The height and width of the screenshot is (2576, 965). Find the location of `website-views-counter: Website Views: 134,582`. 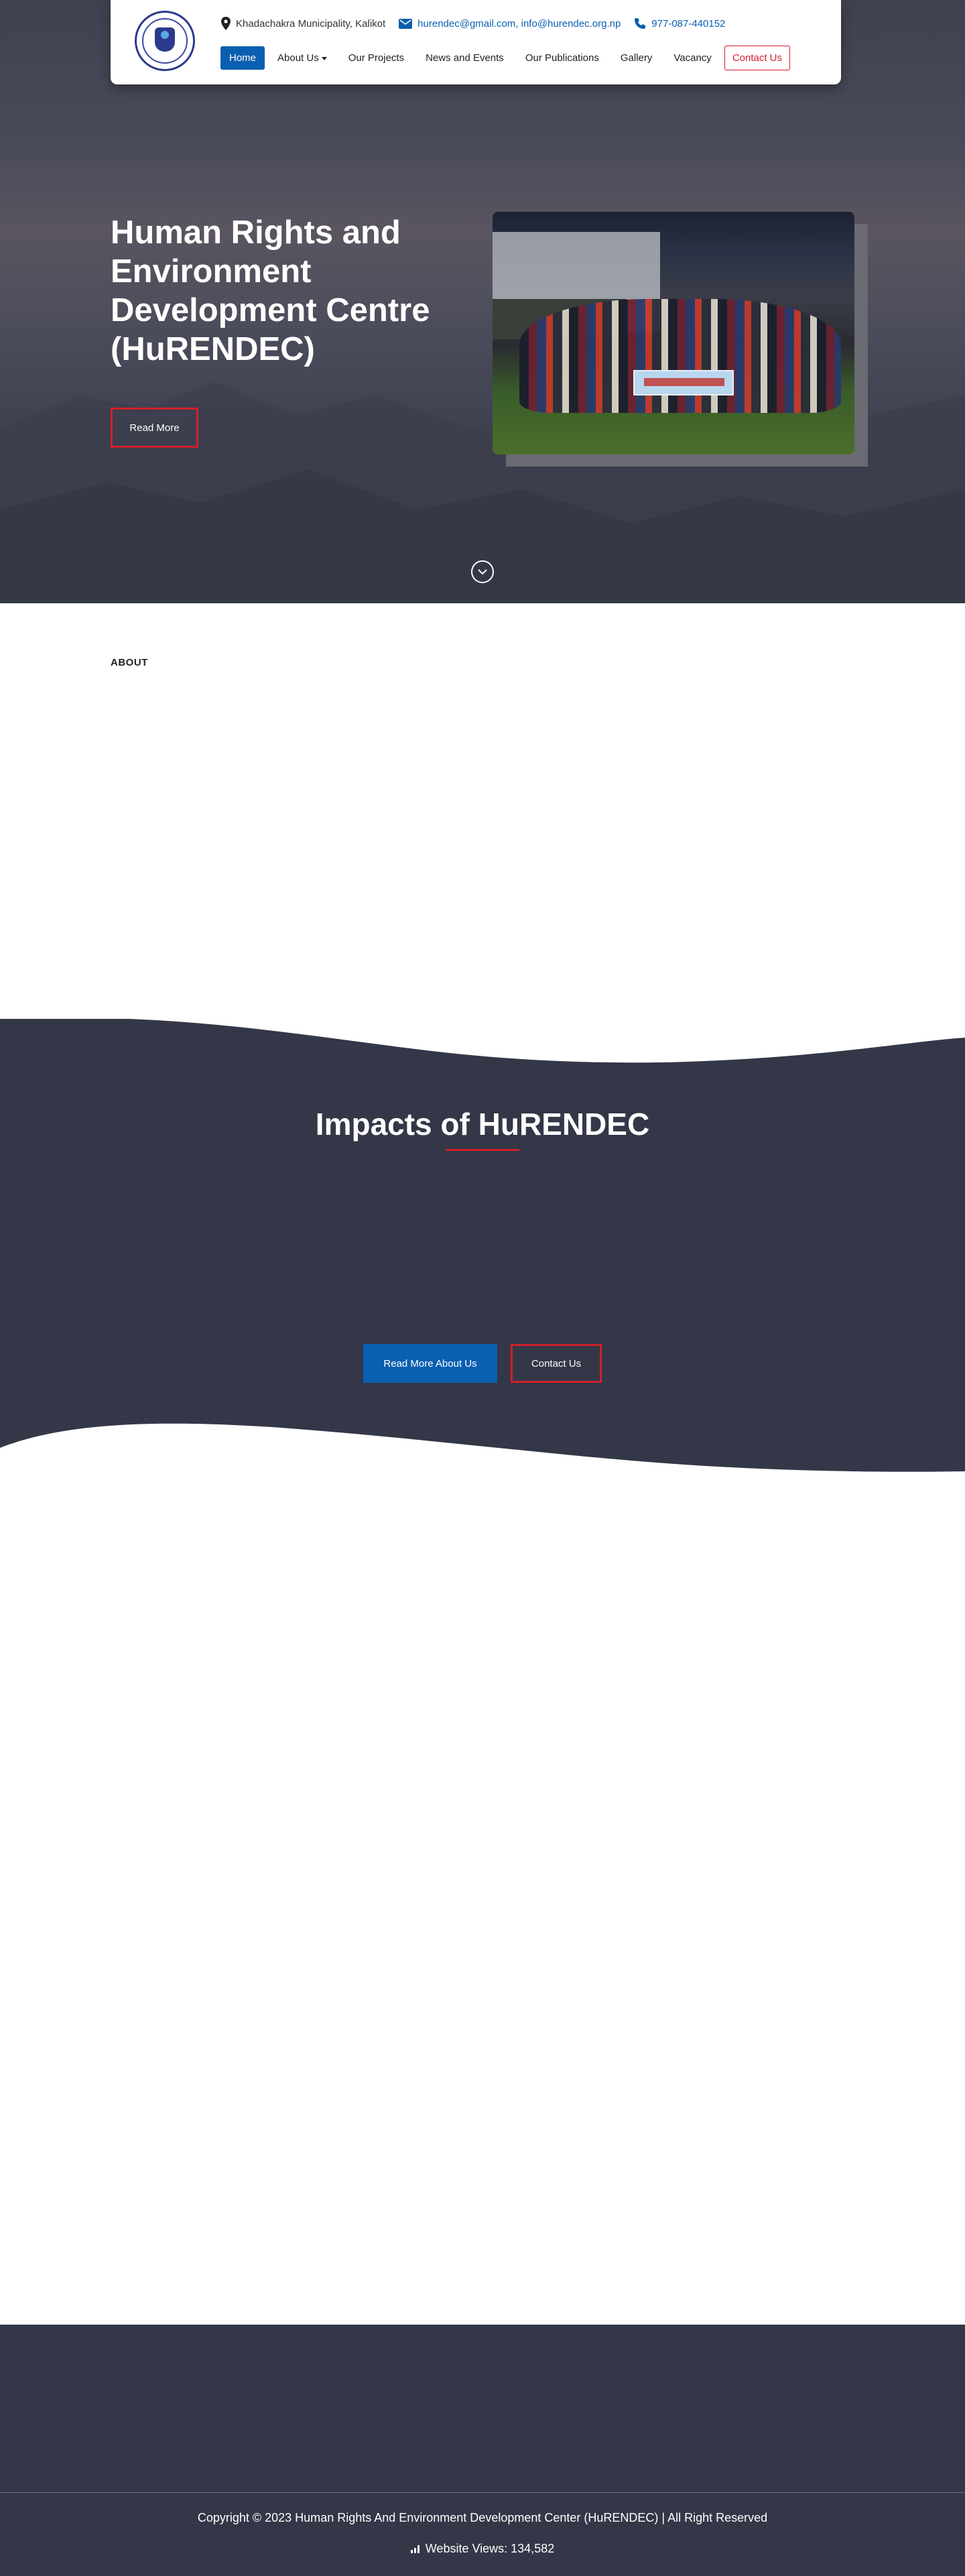

website-views-counter: Website Views: 134,582 is located at coordinates (482, 2549).